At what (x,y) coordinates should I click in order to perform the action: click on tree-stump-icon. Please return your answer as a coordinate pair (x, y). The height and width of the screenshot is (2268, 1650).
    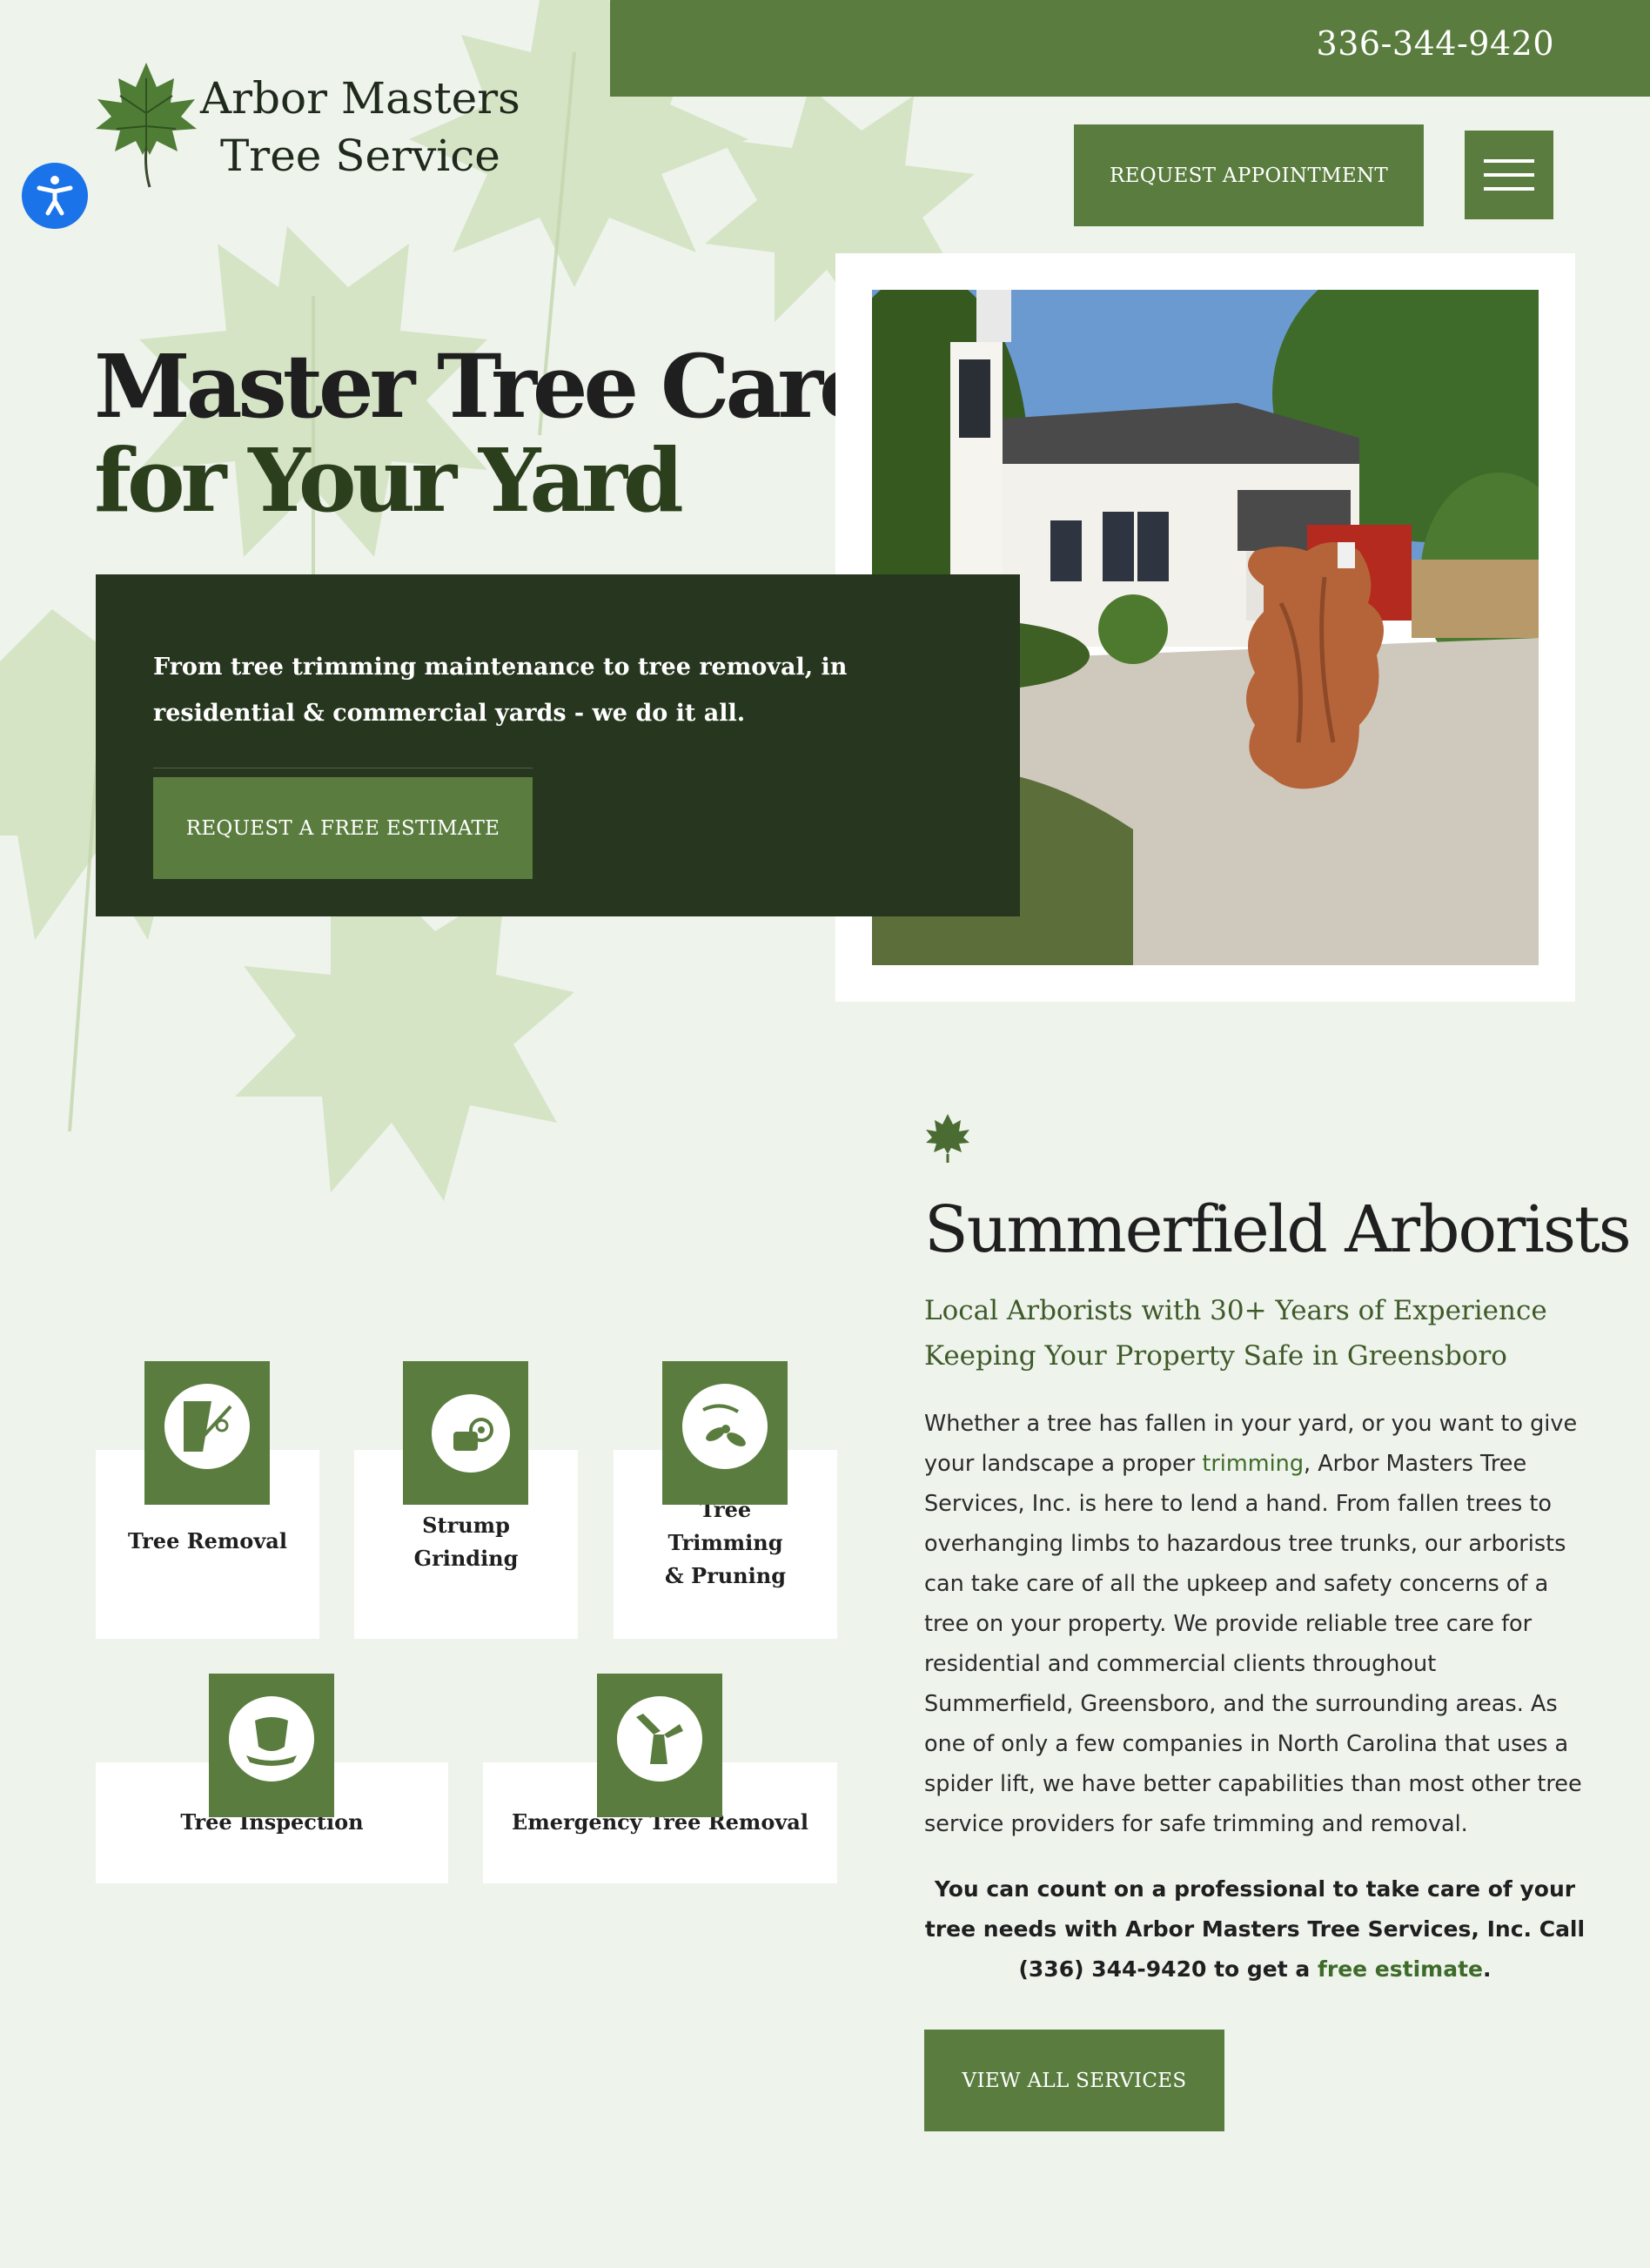
    Looking at the image, I should click on (271, 1741).